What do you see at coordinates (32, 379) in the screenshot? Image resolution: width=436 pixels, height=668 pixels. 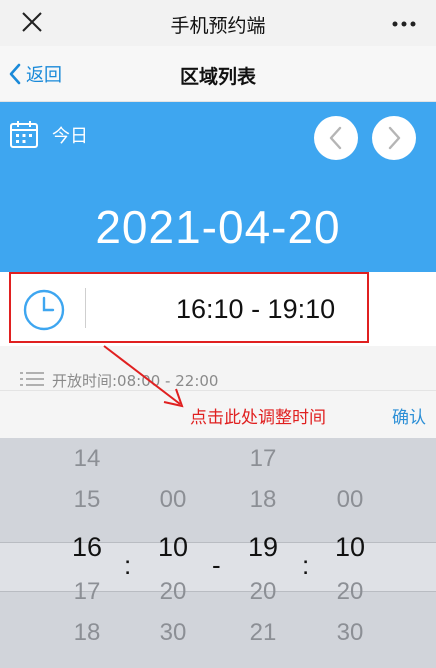 I see `list-icon` at bounding box center [32, 379].